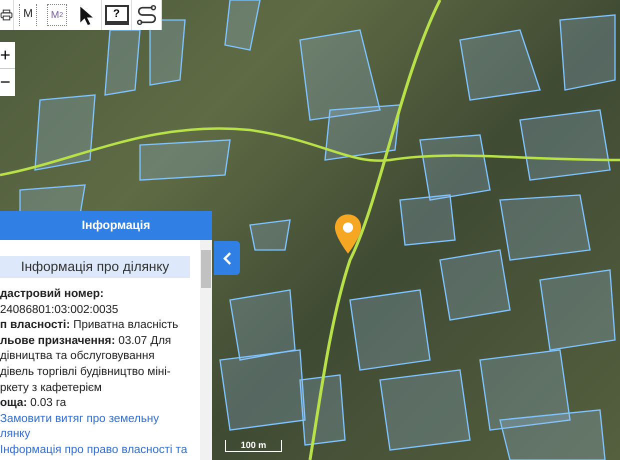 Image resolution: width=620 pixels, height=460 pixels. I want to click on route-icon, so click(147, 15).